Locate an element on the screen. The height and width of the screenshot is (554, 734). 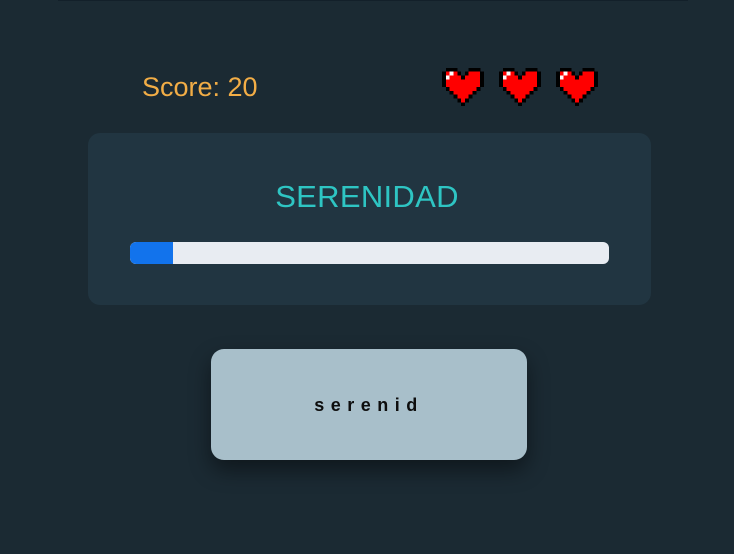
progress-fill is located at coordinates (152, 253).